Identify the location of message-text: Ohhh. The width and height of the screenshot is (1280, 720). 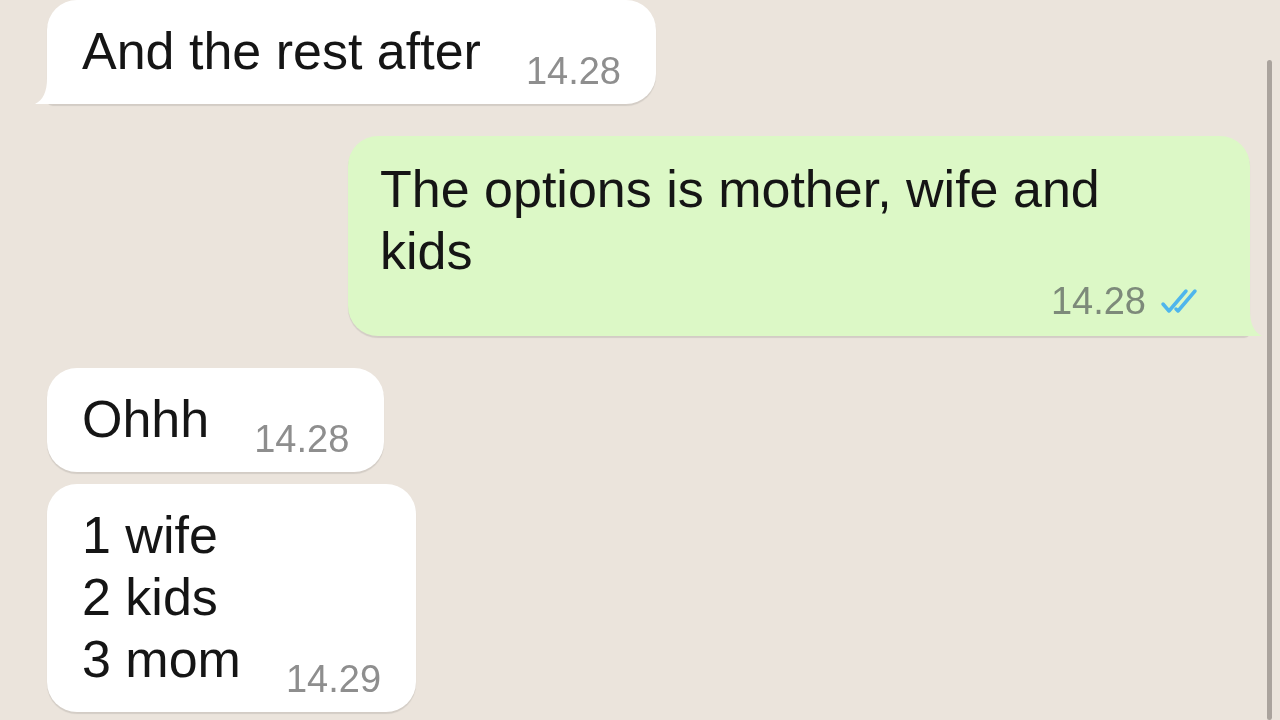
(146, 419).